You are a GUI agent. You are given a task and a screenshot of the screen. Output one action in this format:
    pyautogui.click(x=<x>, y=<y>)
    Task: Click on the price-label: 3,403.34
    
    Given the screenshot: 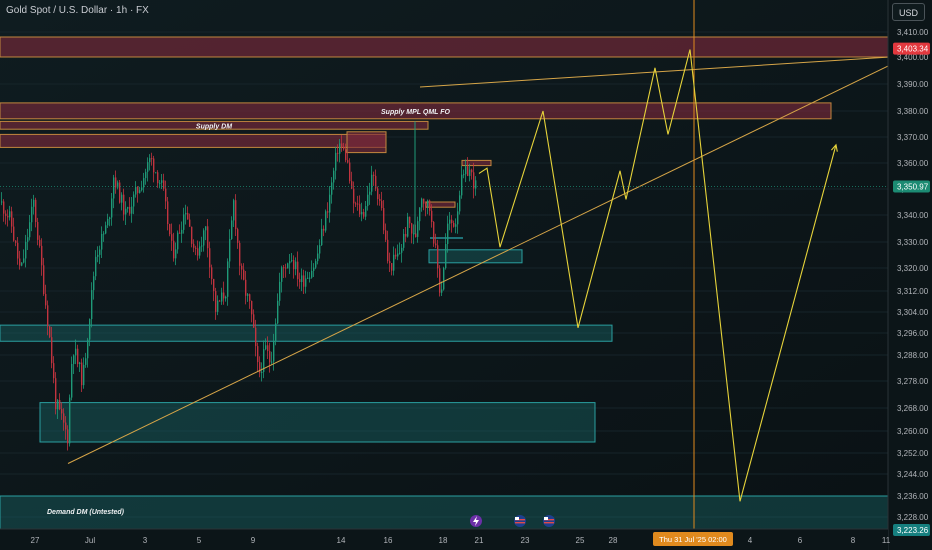 What is the action you would take?
    pyautogui.click(x=913, y=49)
    